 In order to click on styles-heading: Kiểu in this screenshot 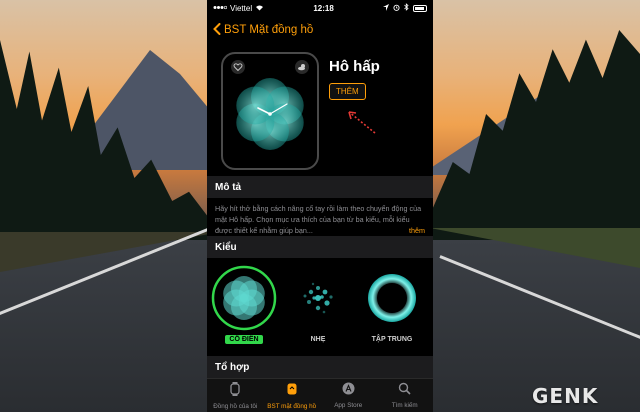, I will do `click(320, 247)`.